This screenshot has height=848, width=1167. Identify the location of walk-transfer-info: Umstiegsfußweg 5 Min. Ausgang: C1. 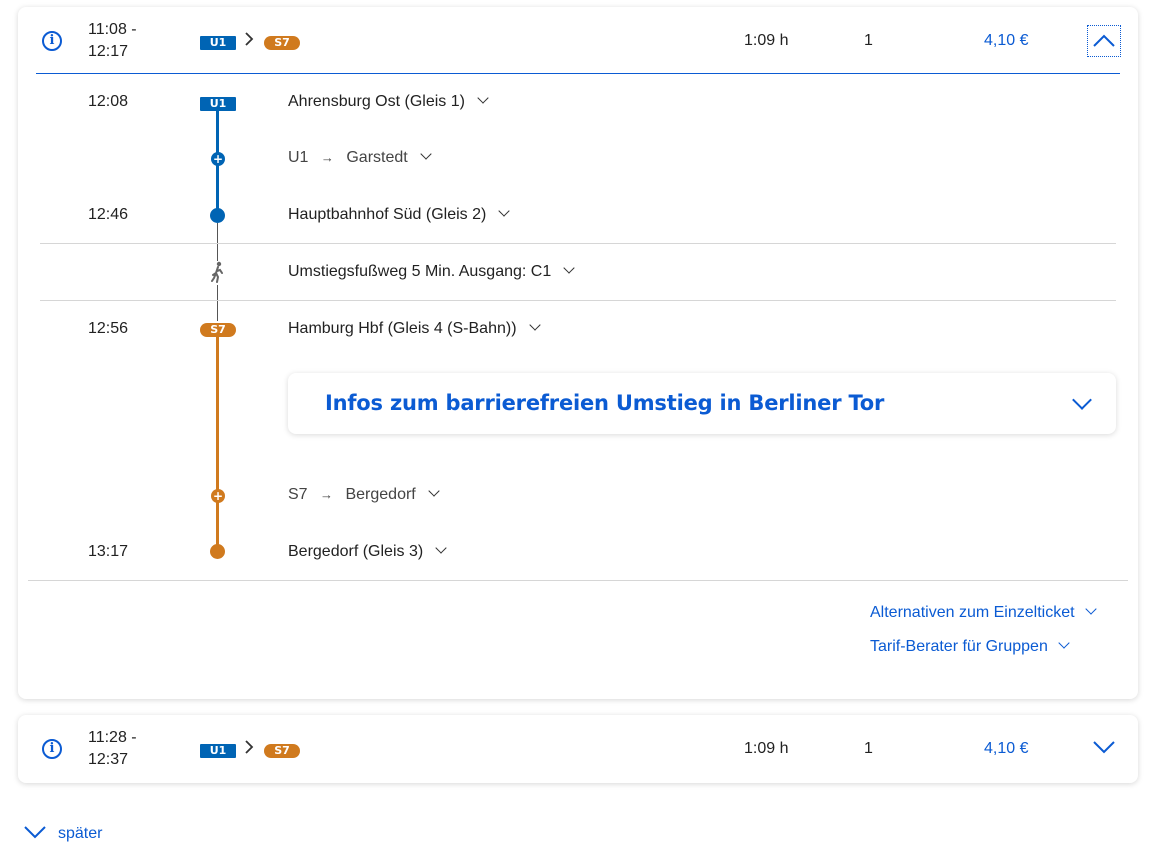
(431, 271).